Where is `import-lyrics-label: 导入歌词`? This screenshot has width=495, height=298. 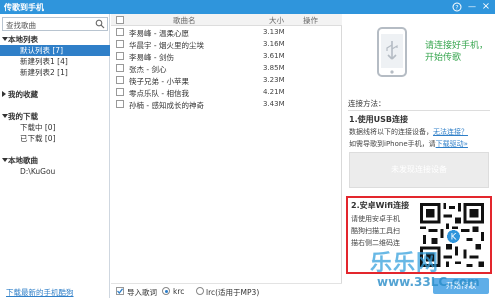 import-lyrics-label: 导入歌词 is located at coordinates (142, 292).